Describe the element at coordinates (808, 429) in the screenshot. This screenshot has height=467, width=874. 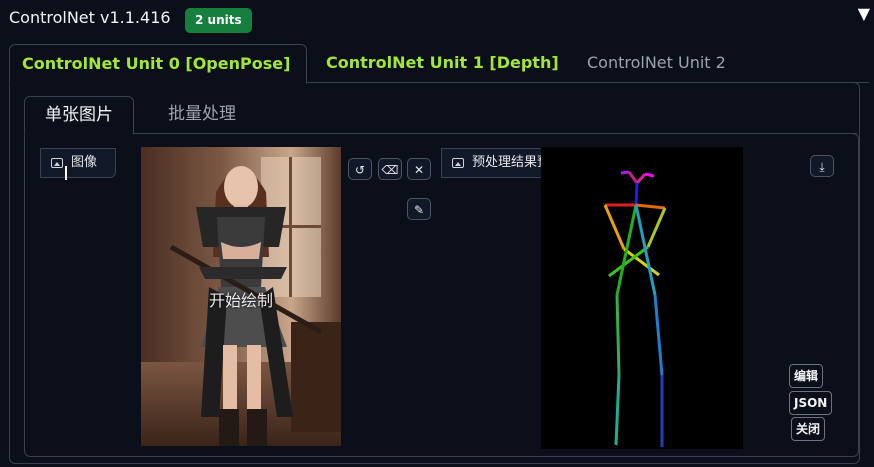
I see `close-button: 关闭` at that location.